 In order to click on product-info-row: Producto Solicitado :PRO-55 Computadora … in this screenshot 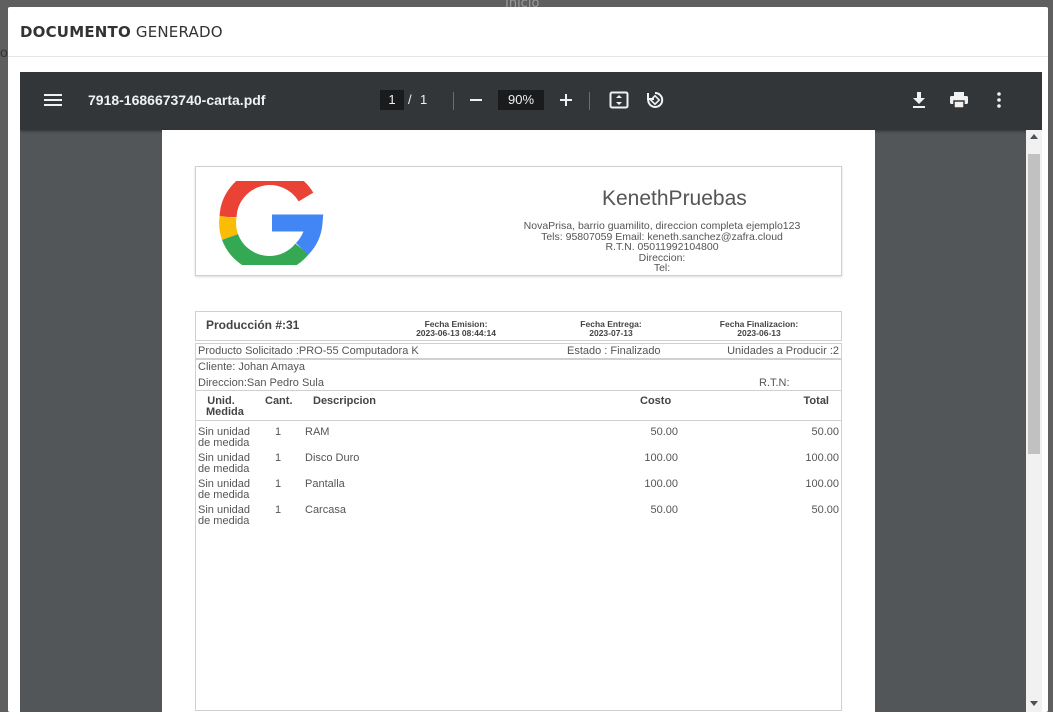, I will do `click(518, 351)`.